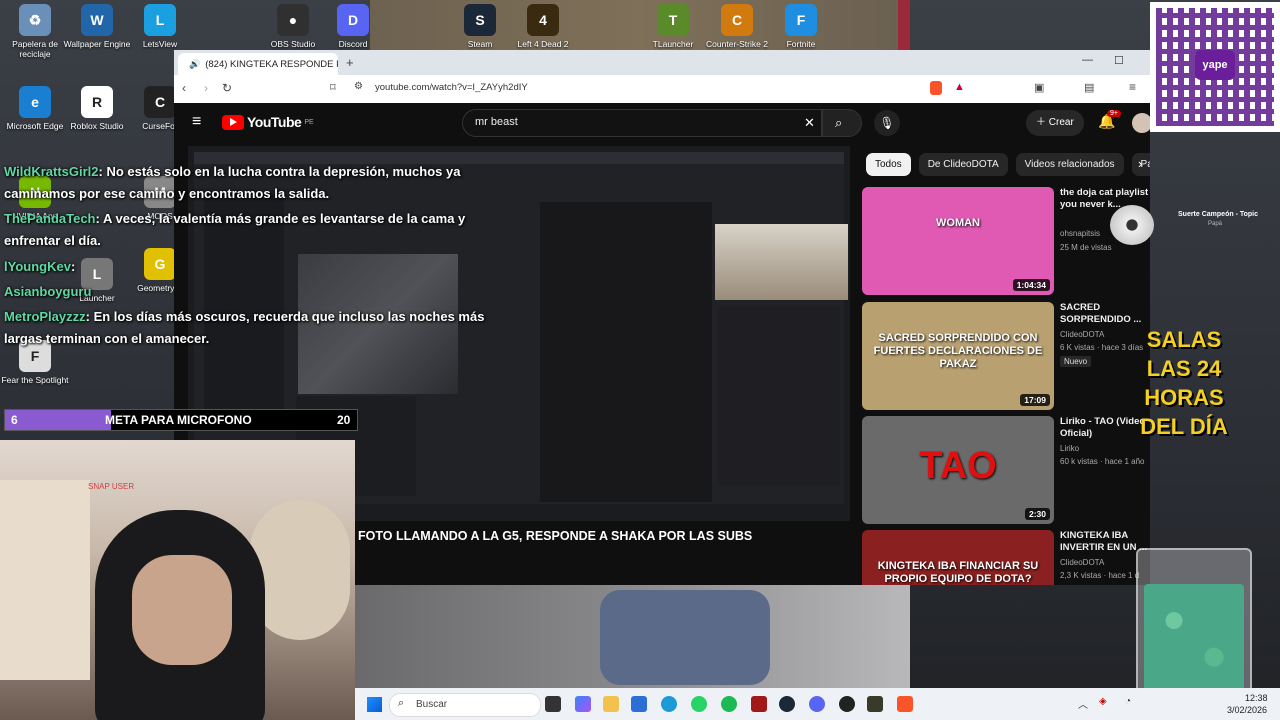  Describe the element at coordinates (963, 164) in the screenshot. I see `chip-de-clideodota: De ClideoDOTA` at that location.